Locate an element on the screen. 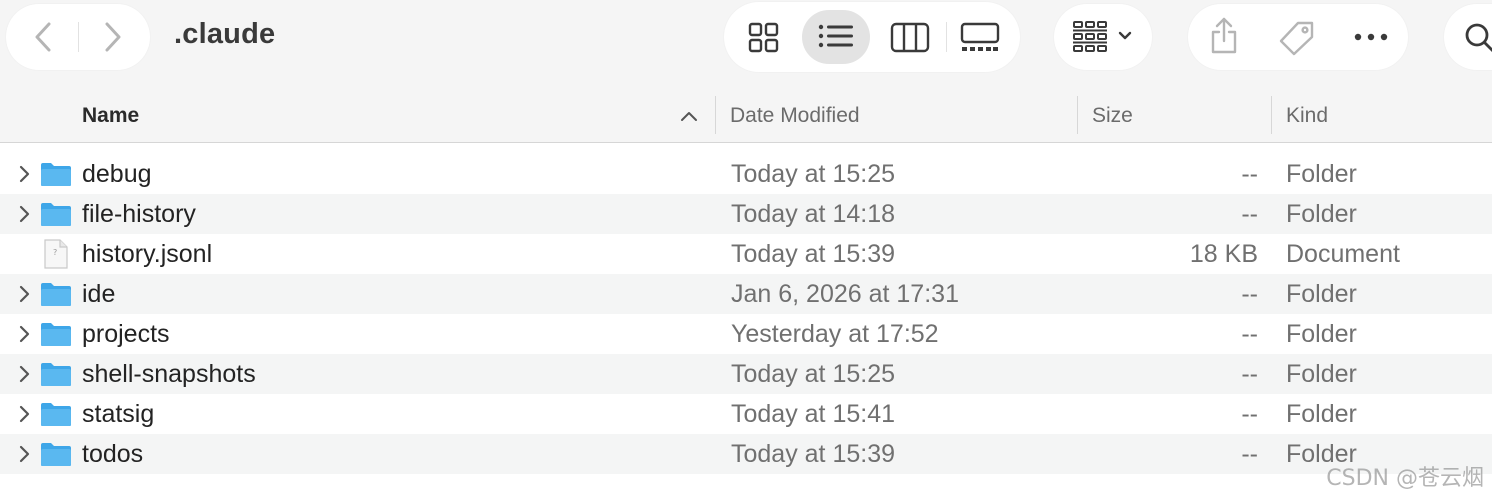 Image resolution: width=1492 pixels, height=504 pixels. nav-separator is located at coordinates (78, 37).